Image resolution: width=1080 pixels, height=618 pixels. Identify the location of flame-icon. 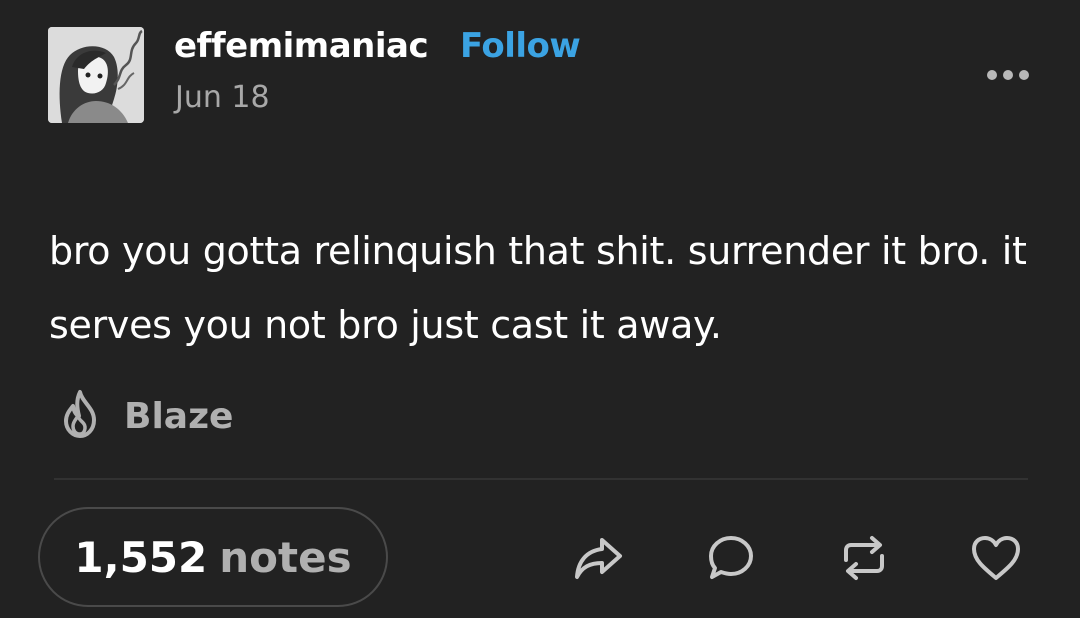
(80, 416).